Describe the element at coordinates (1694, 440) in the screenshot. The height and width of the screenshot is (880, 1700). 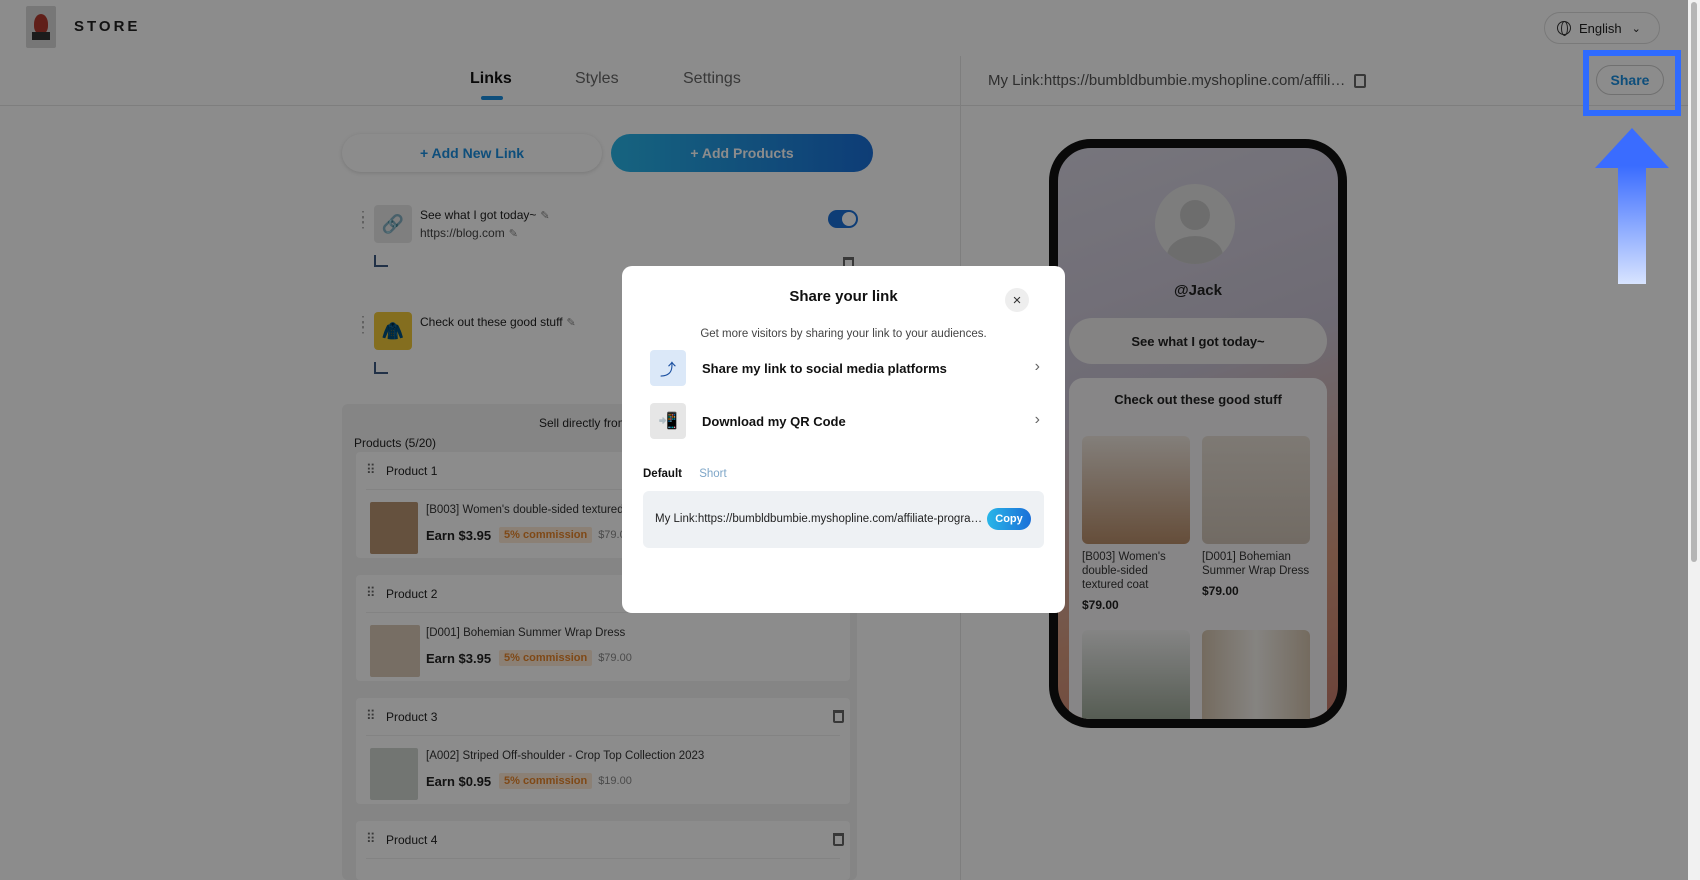
I see `scrollbar` at that location.